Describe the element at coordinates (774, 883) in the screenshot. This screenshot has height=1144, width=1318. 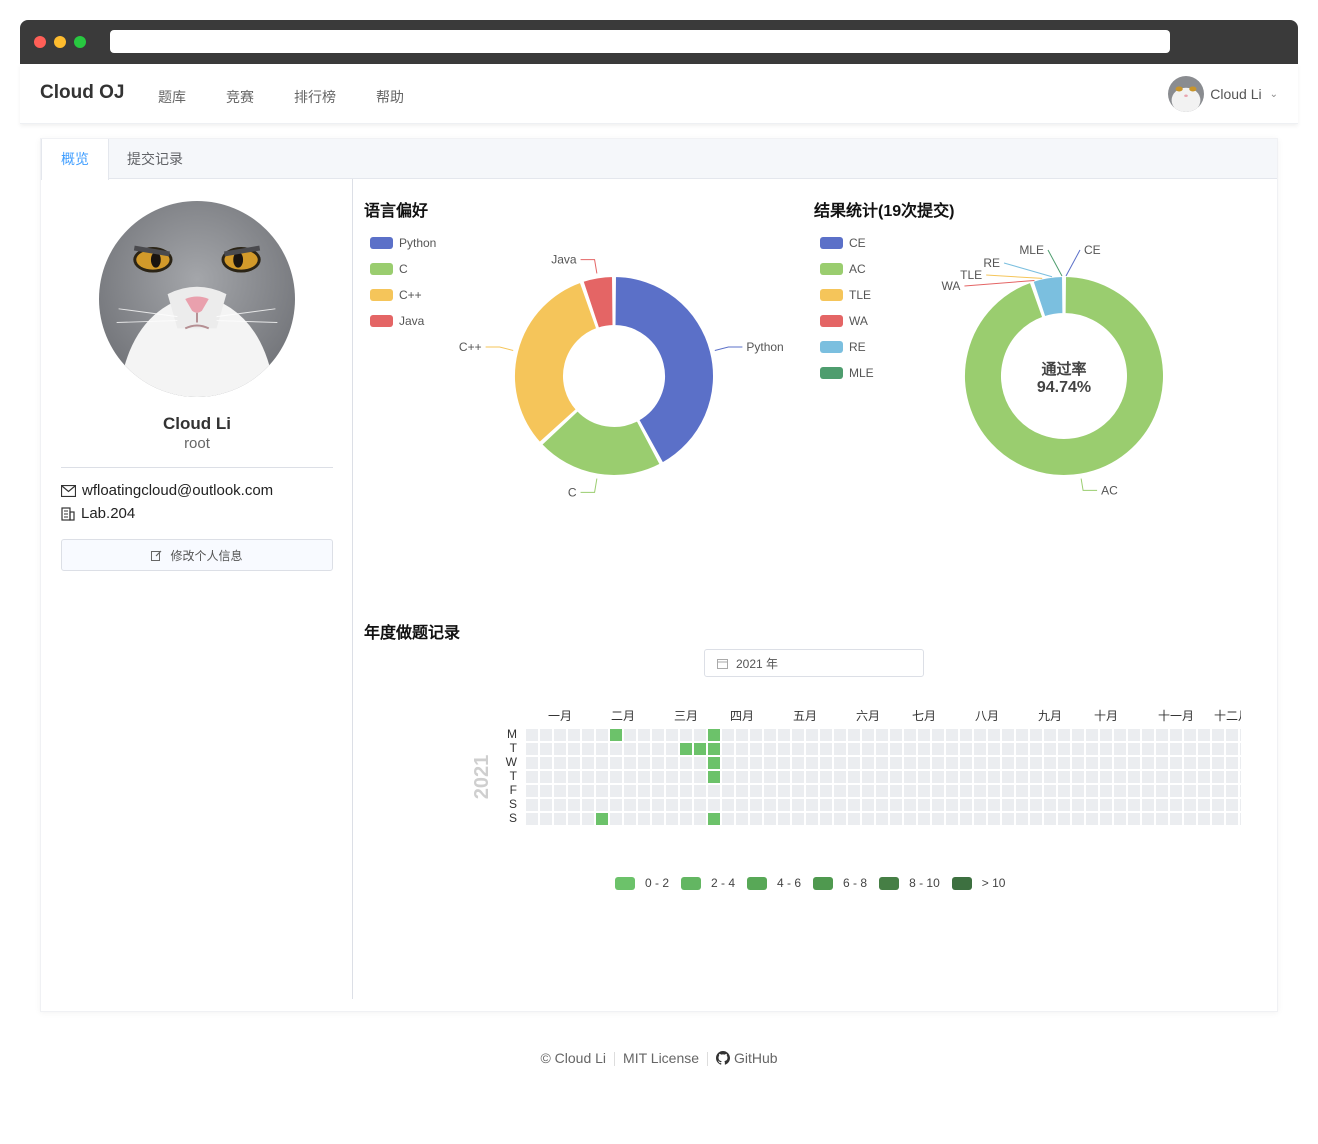
I see `heatmap-legend-item: 4 - 6` at that location.